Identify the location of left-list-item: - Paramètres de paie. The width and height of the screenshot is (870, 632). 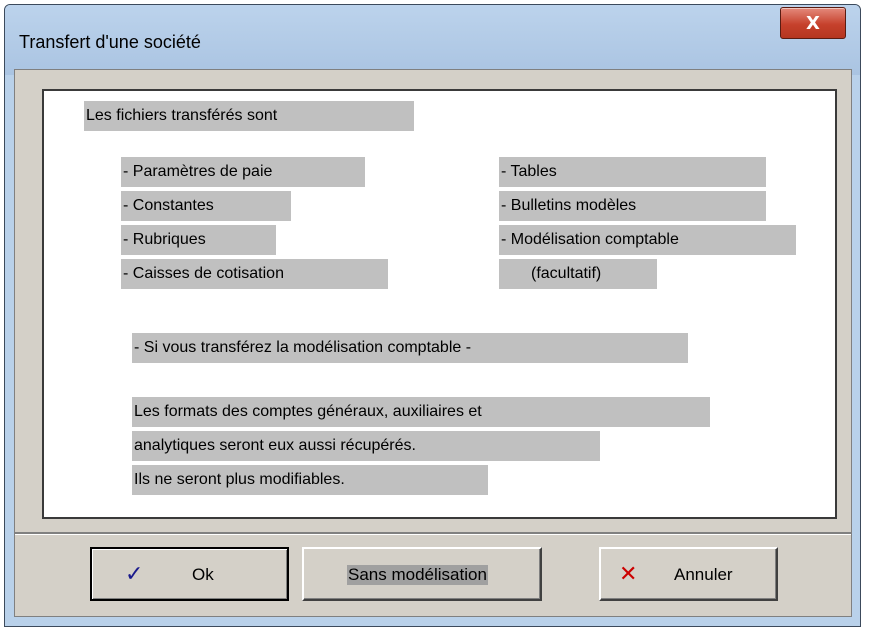
(243, 172).